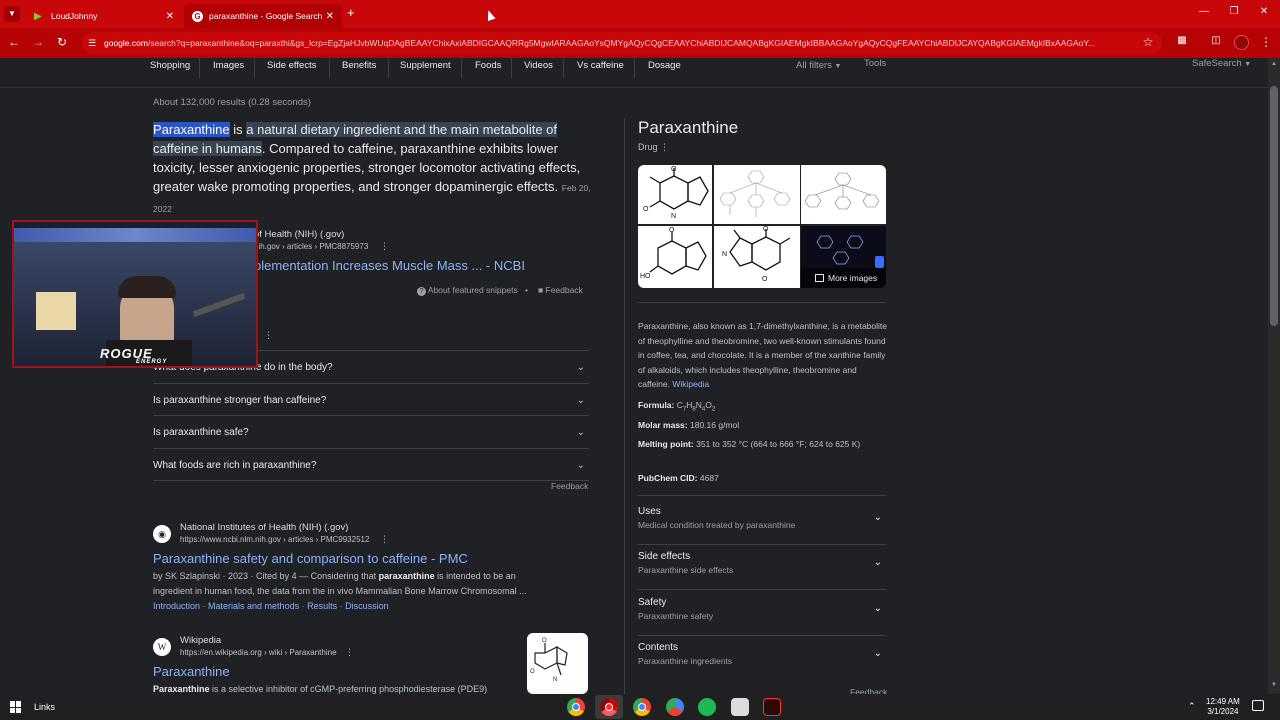 Image resolution: width=1280 pixels, height=720 pixels. What do you see at coordinates (14, 42) in the screenshot?
I see `back-arrow-icon: ←` at bounding box center [14, 42].